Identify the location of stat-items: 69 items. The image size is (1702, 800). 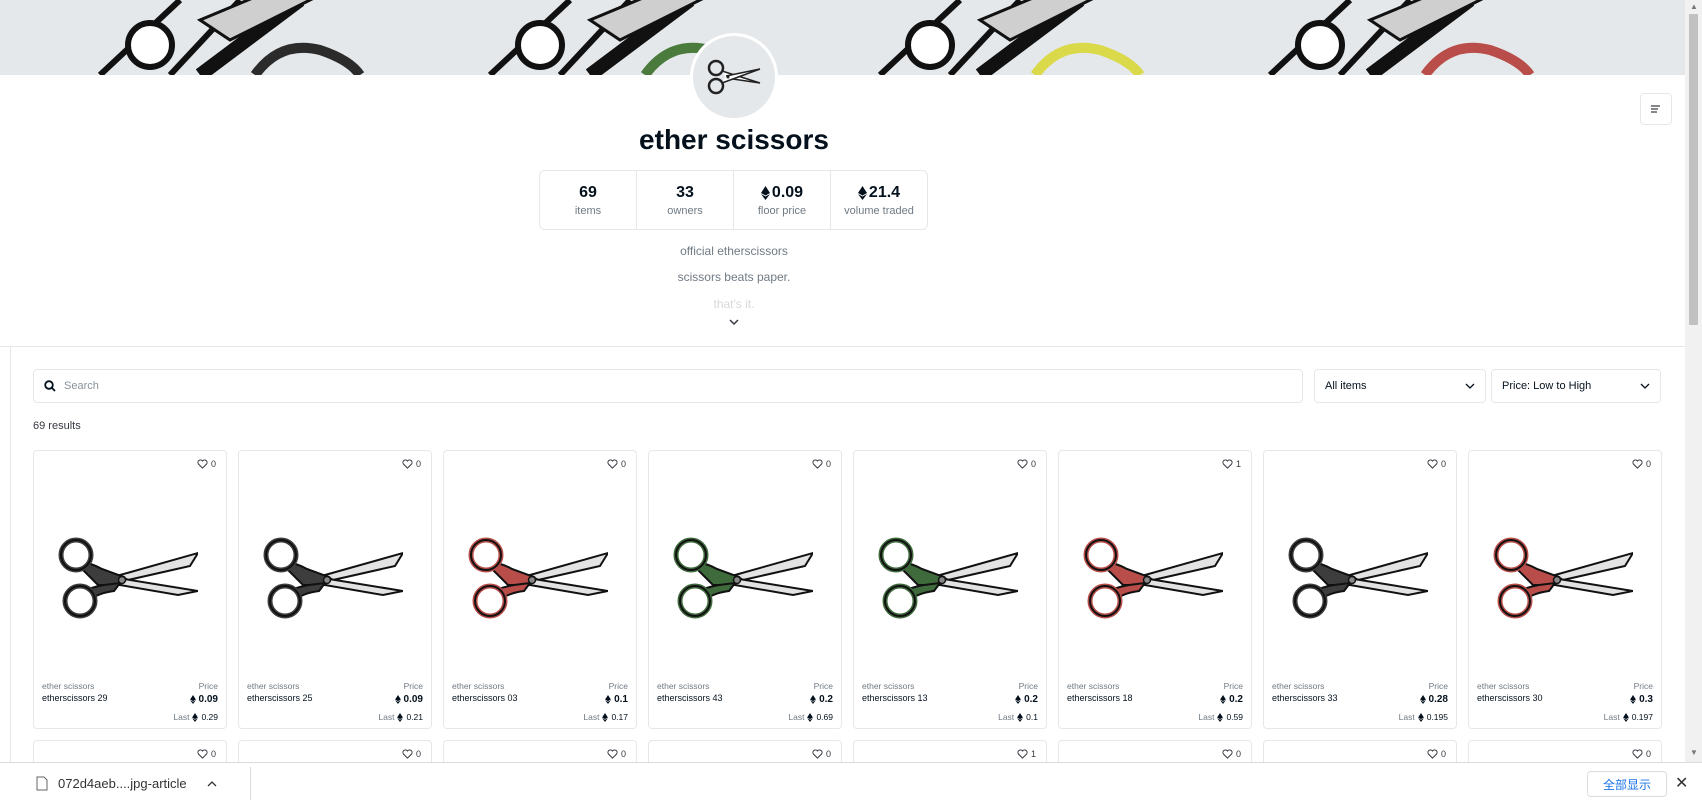
(588, 200).